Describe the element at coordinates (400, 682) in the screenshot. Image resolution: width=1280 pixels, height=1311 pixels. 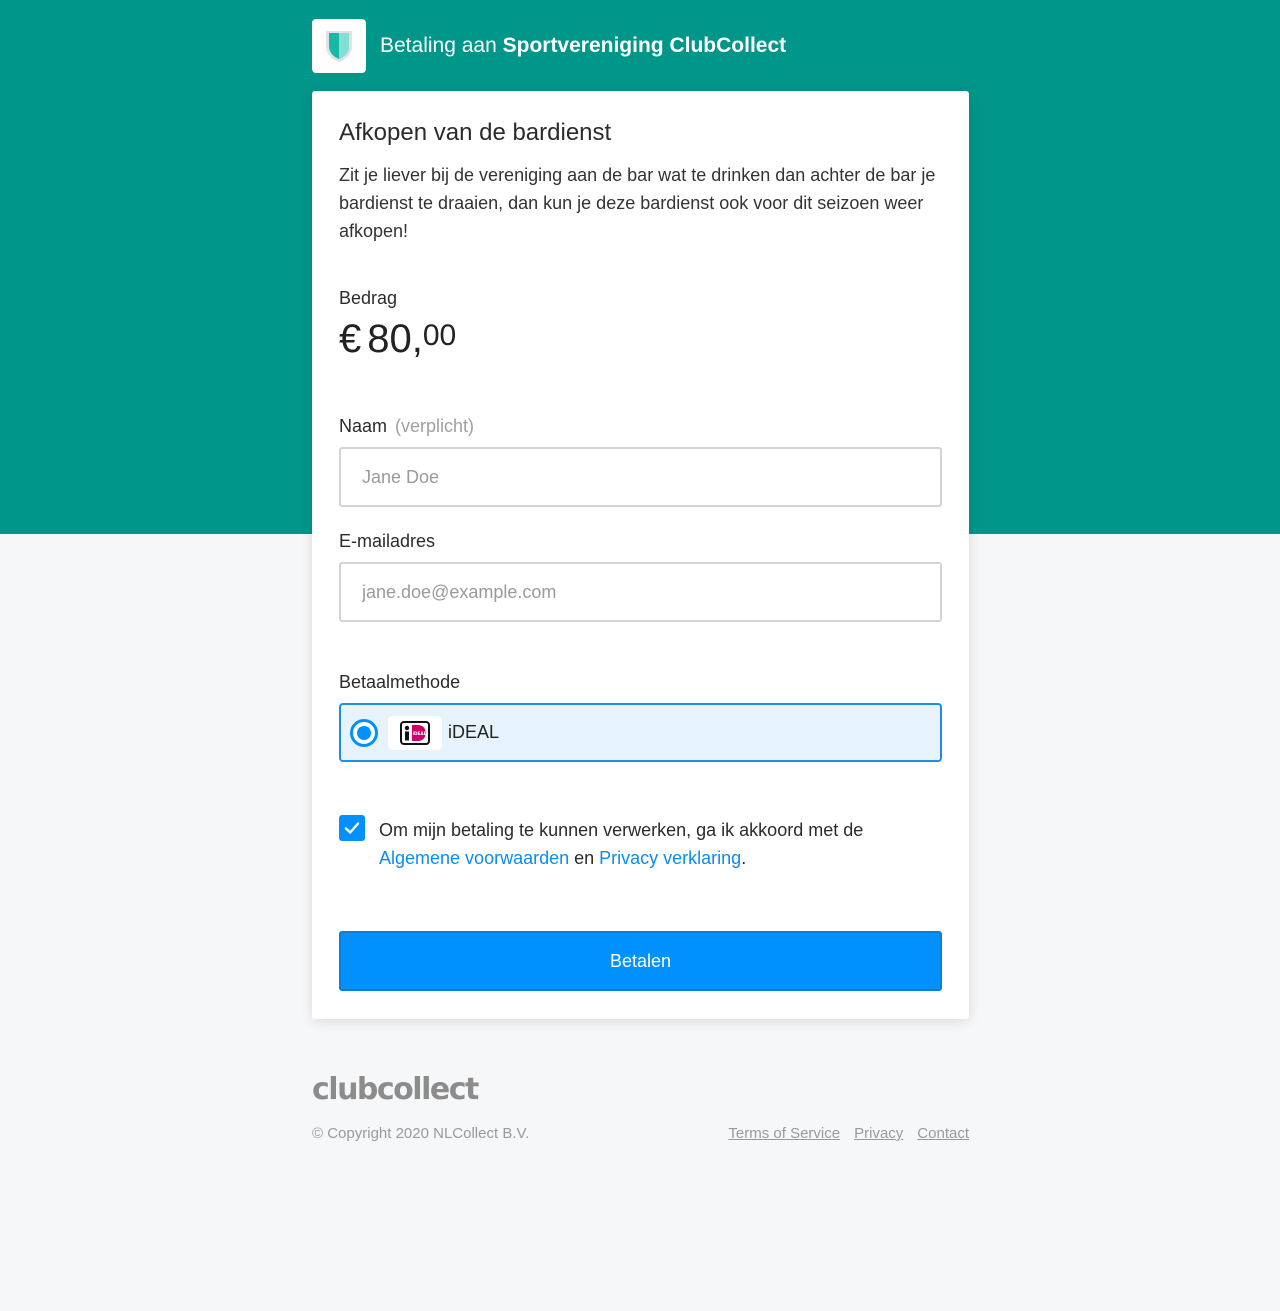
I see `payment-method-label: Betaalmethode` at that location.